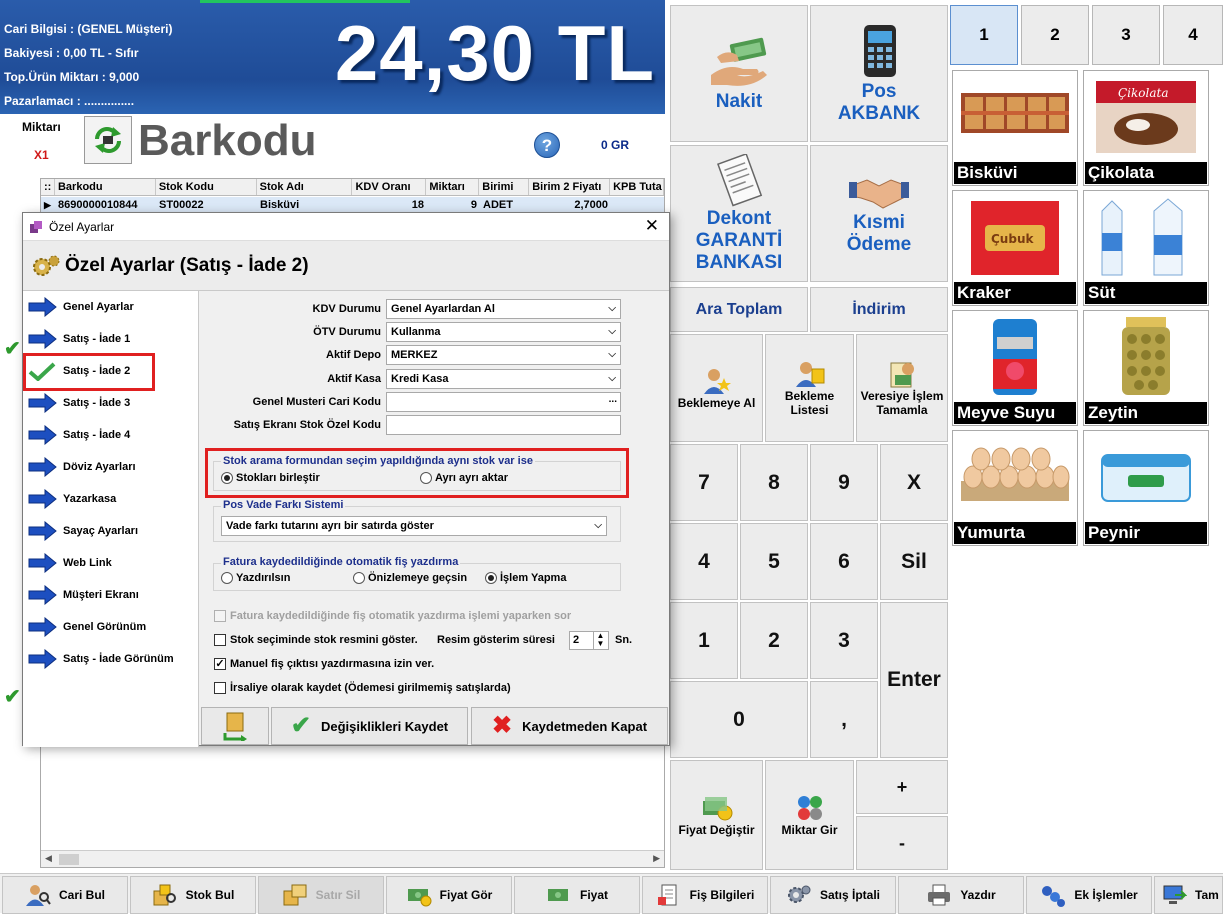  I want to click on product-tile-milk: Süt, so click(1146, 248).